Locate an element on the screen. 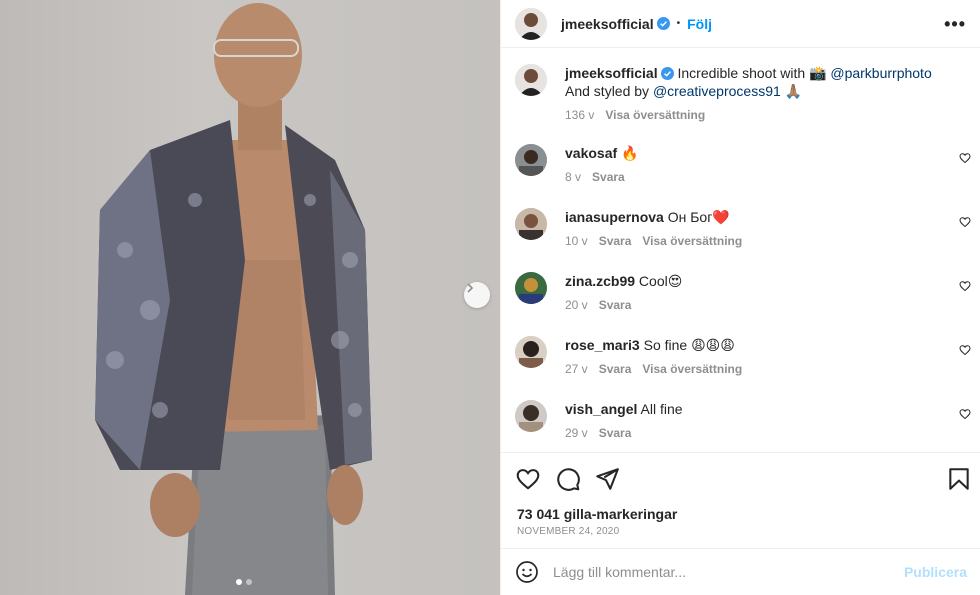 The image size is (980, 595). share-icon is located at coordinates (607, 479).